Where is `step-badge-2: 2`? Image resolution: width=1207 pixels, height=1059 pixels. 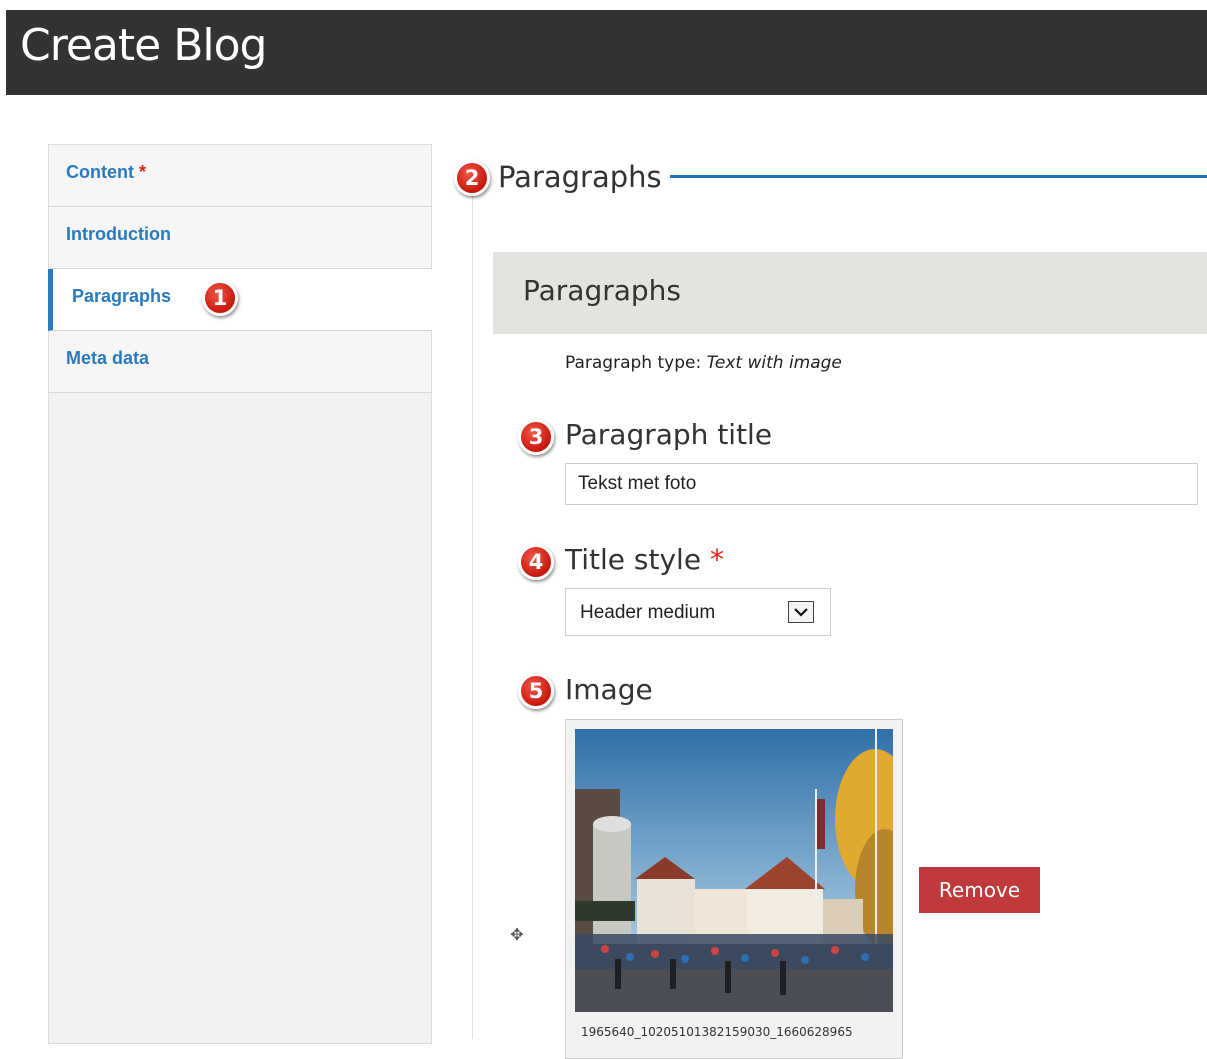 step-badge-2: 2 is located at coordinates (472, 178).